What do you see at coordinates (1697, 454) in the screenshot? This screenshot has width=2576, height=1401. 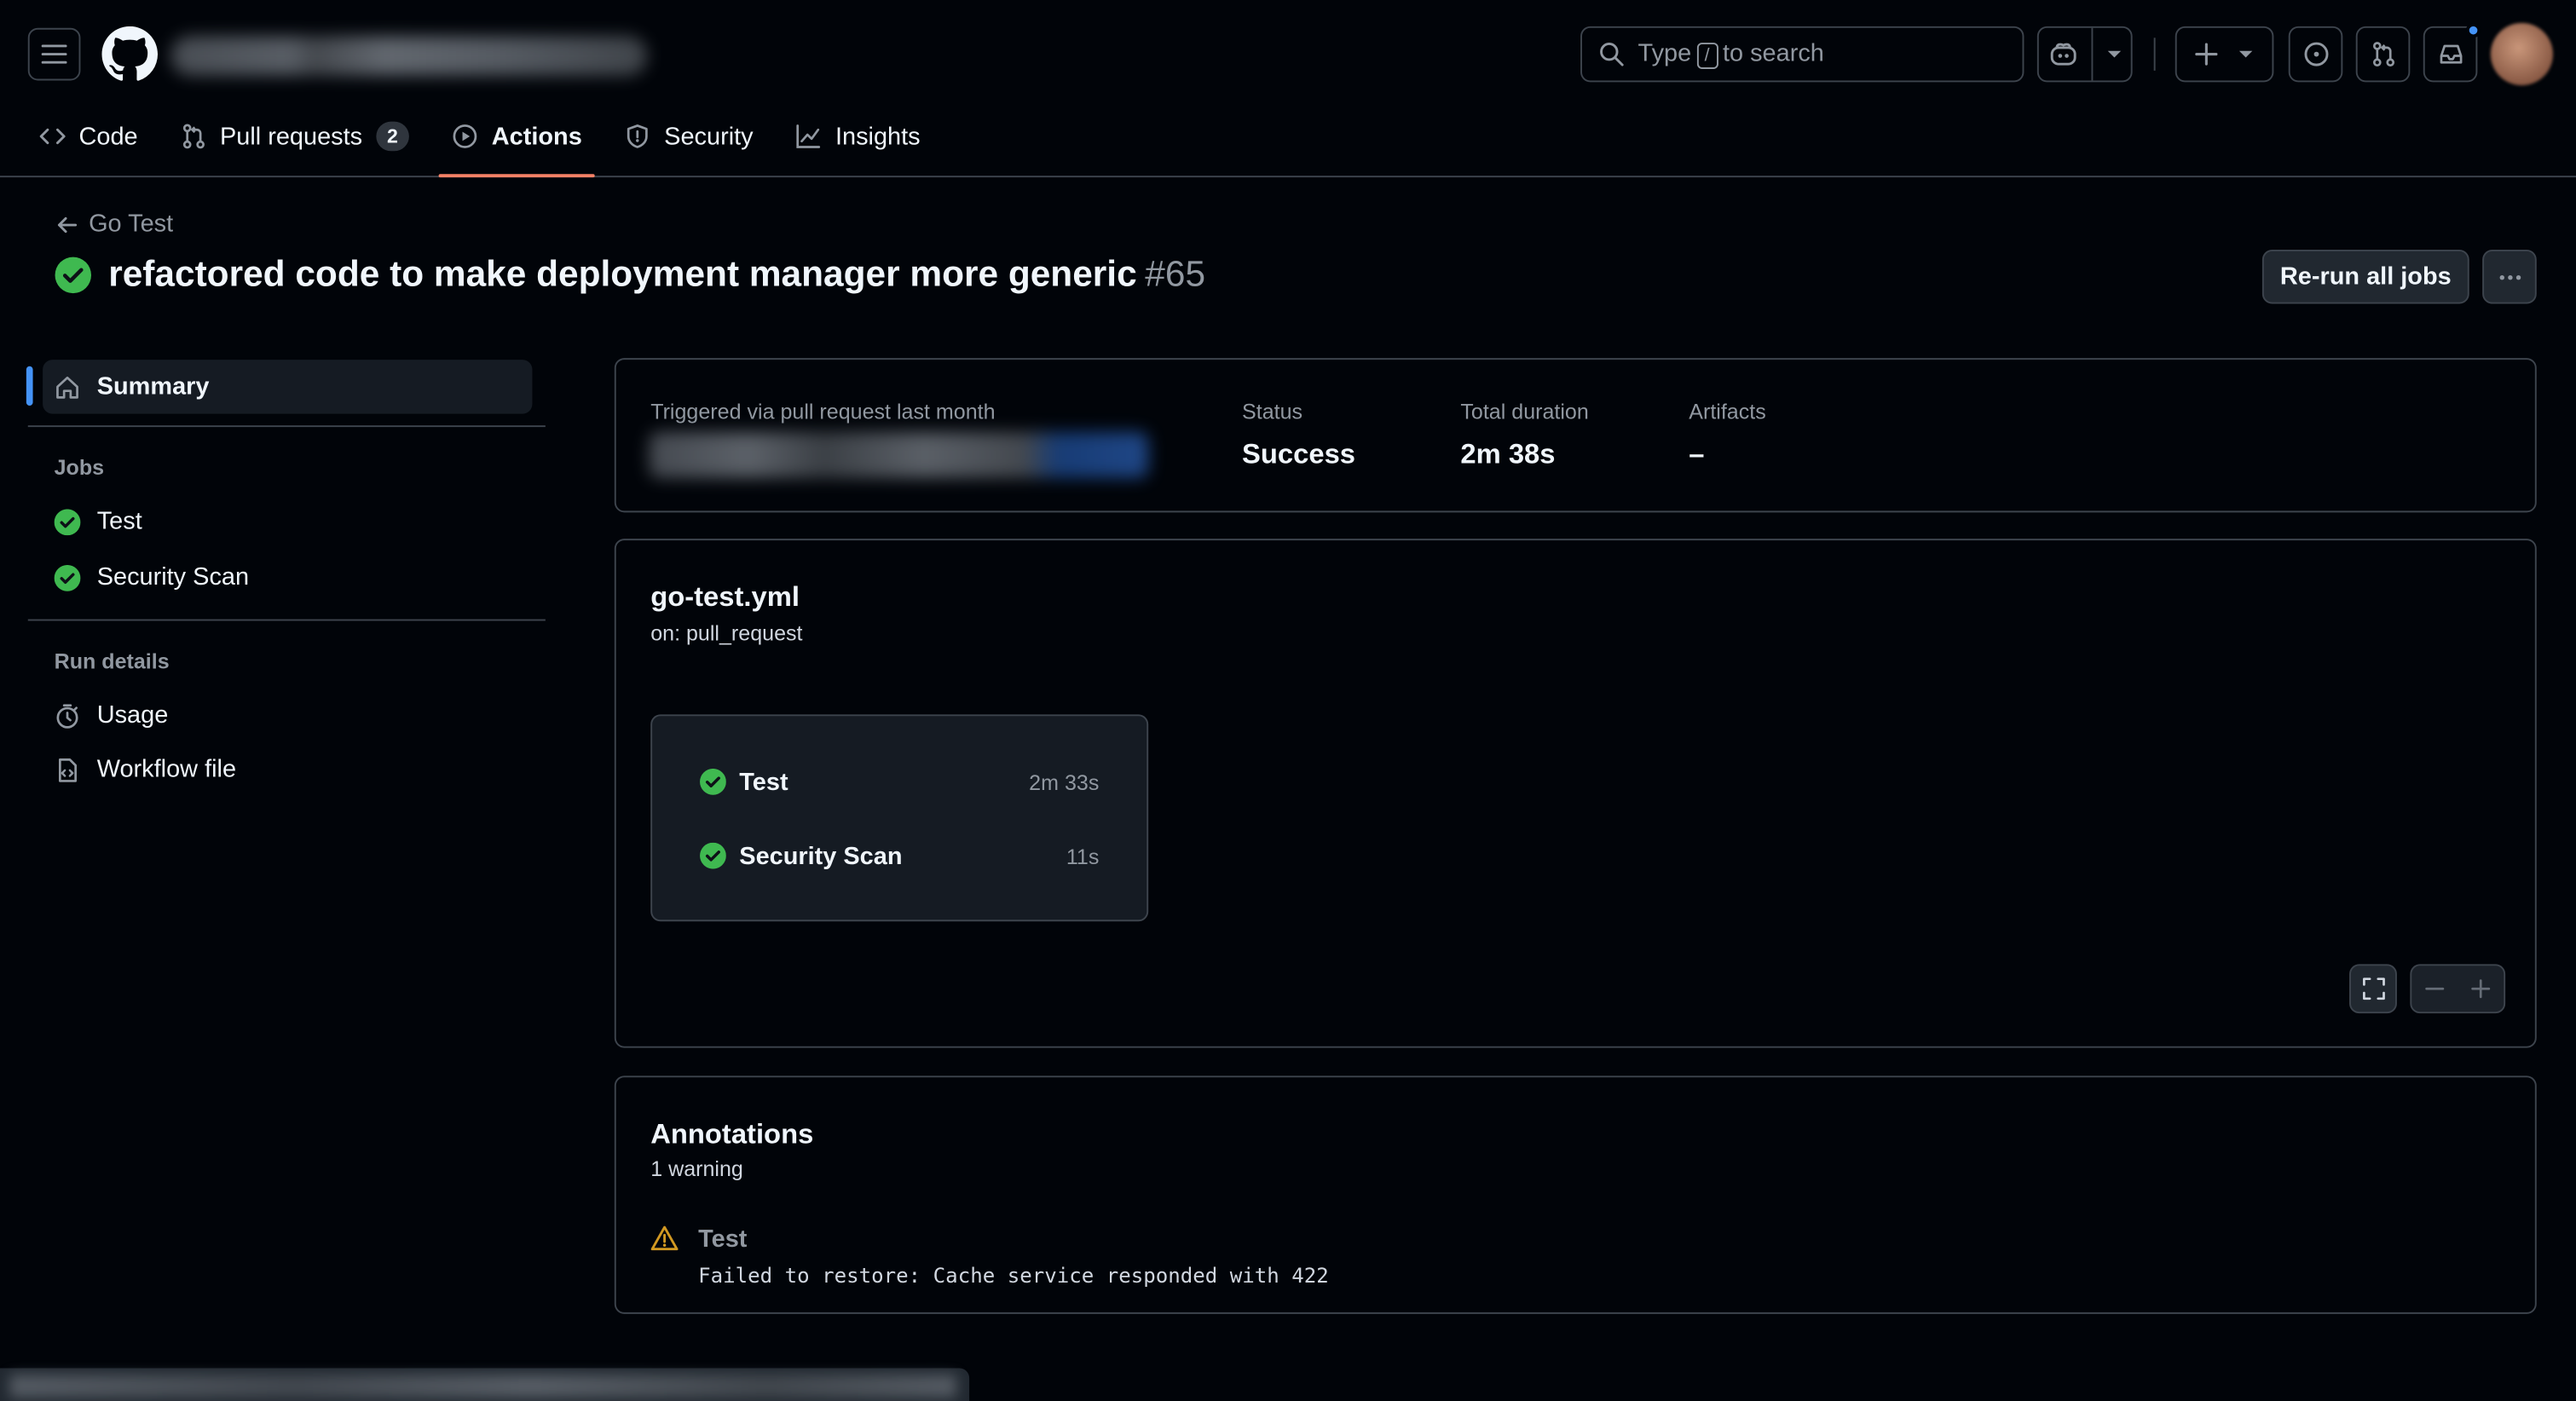 I see `artifacts-value: –` at bounding box center [1697, 454].